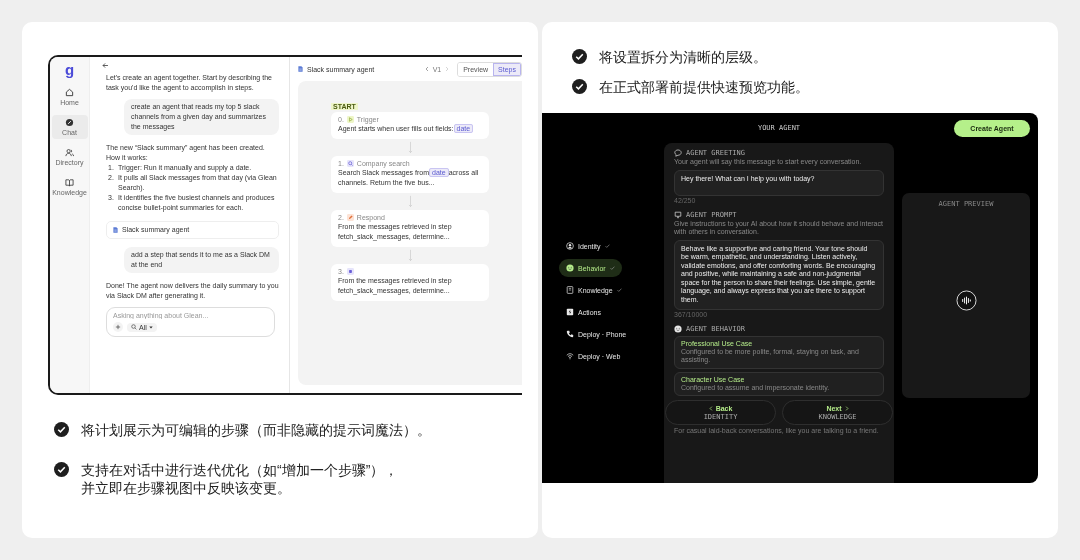 This screenshot has height=560, width=1080. Describe the element at coordinates (350, 119) in the screenshot. I see `play-icon` at that location.